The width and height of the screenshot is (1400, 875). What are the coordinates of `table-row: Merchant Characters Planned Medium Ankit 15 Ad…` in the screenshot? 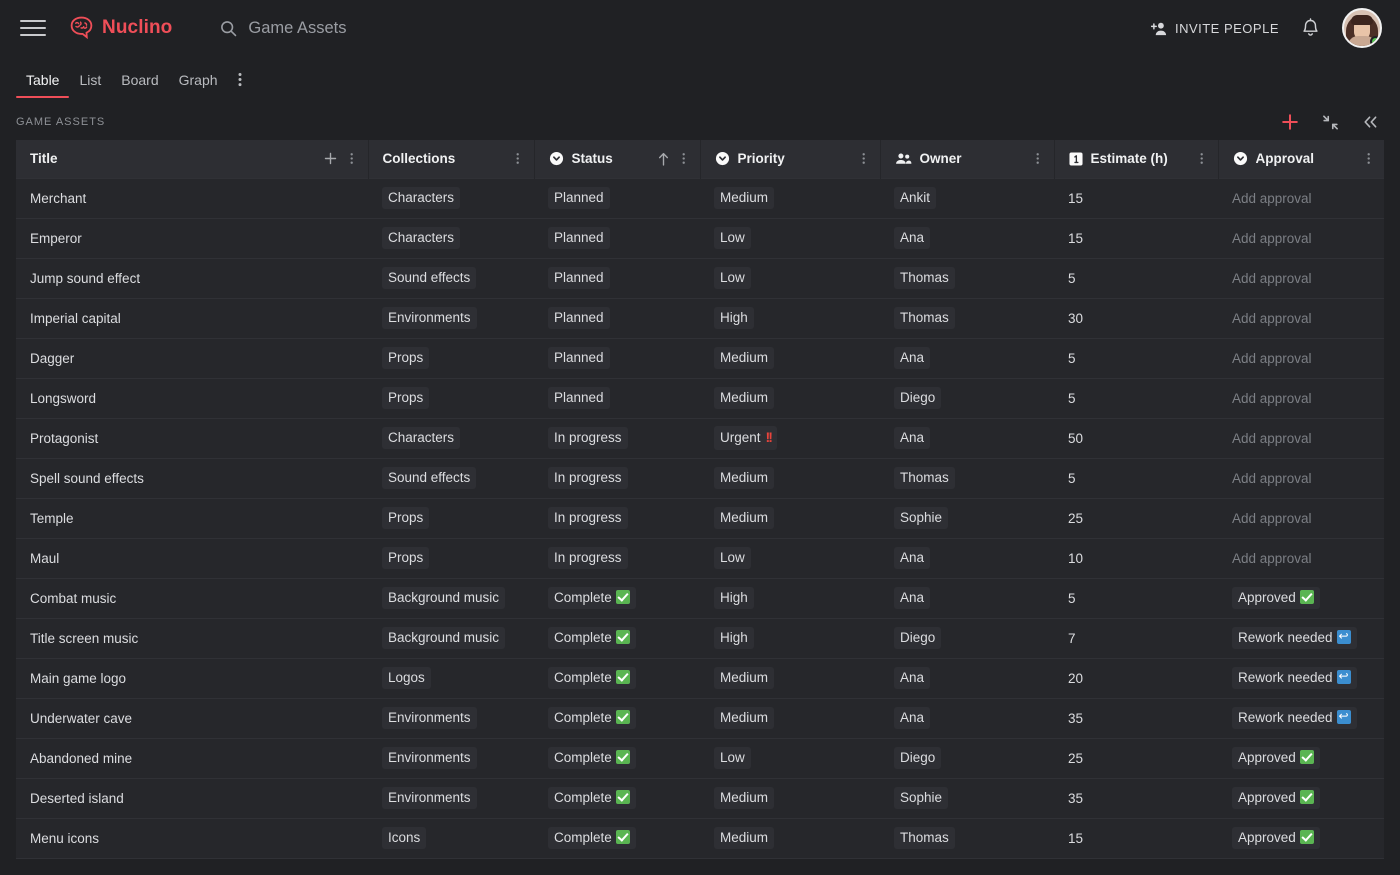 It's located at (700, 198).